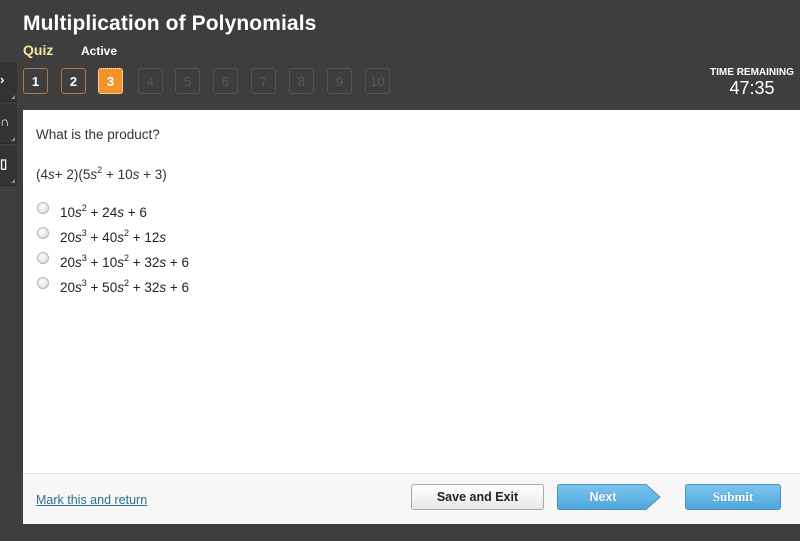  Describe the element at coordinates (733, 497) in the screenshot. I see `submit-button: Submit` at that location.